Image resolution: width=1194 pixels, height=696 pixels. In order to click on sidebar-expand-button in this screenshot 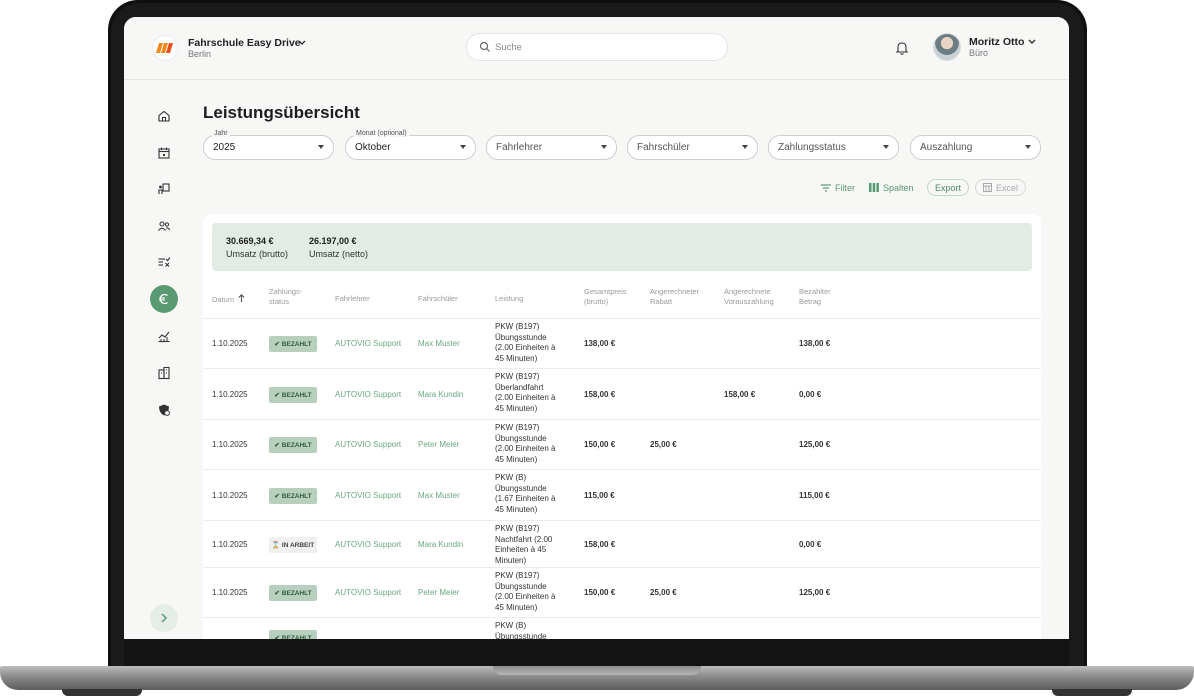, I will do `click(164, 618)`.